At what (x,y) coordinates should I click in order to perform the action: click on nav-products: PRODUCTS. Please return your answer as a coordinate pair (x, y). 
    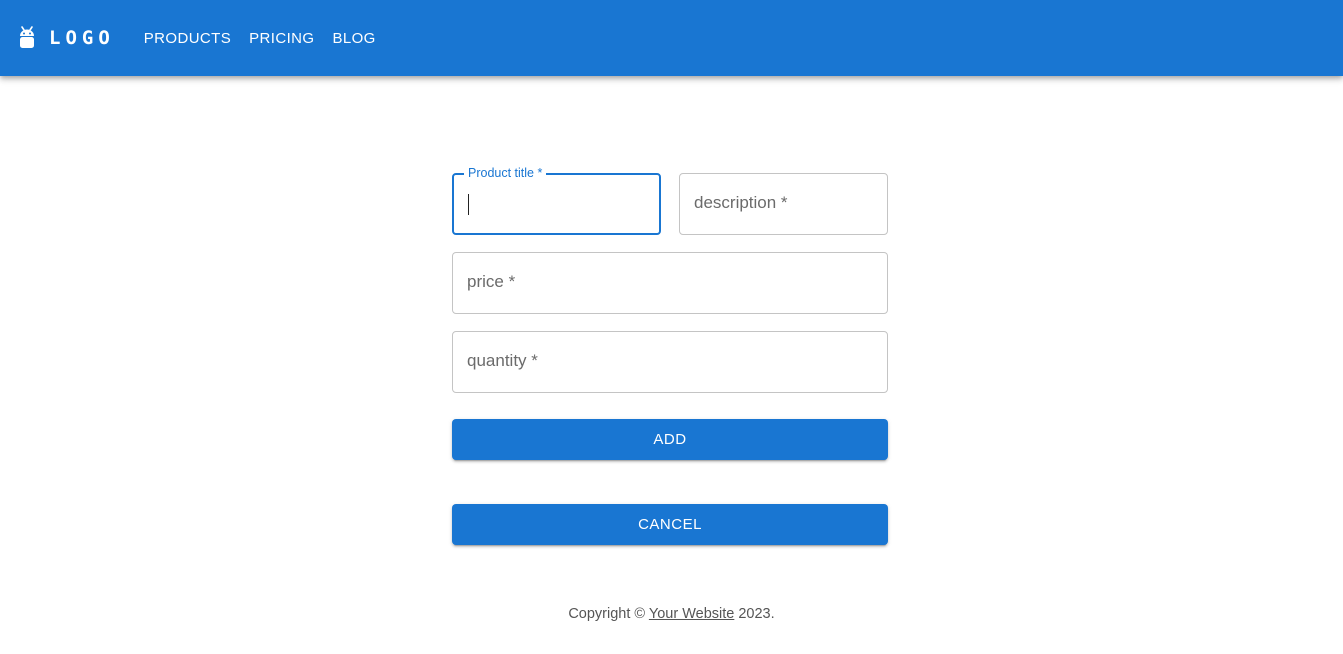
    Looking at the image, I should click on (187, 38).